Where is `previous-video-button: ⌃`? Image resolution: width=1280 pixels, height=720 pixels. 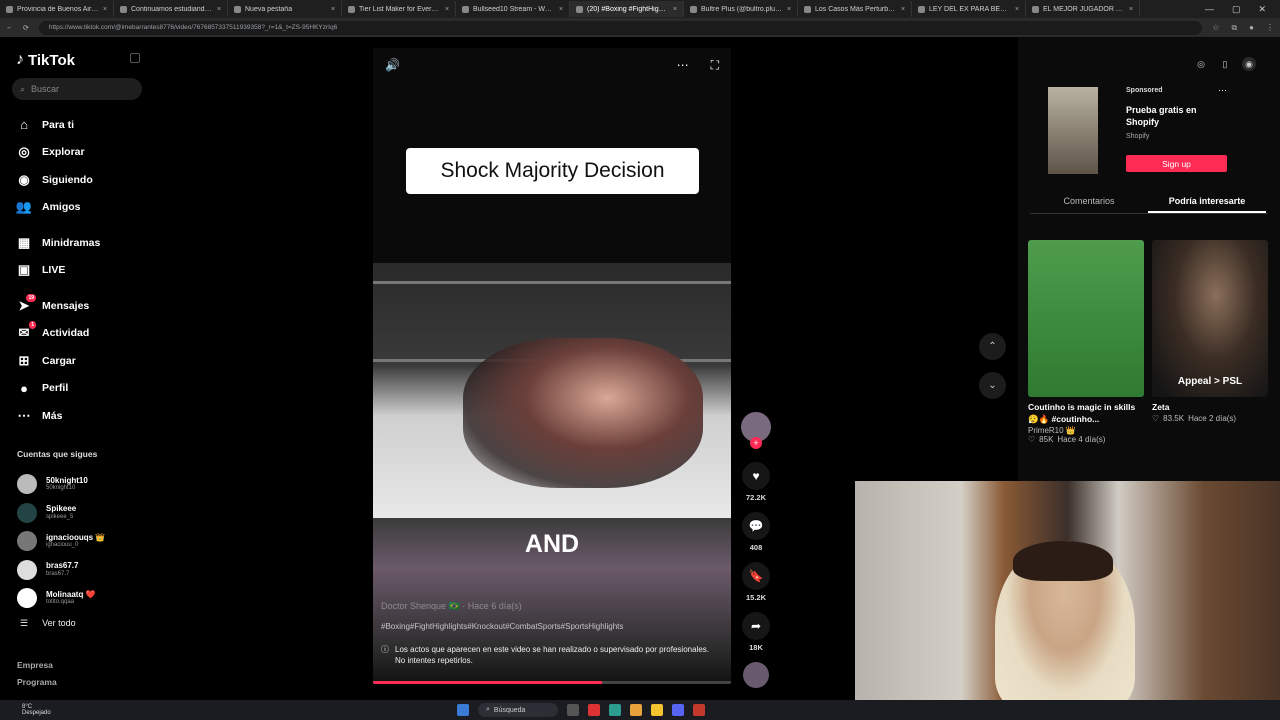
previous-video-button: ⌃ is located at coordinates (992, 346).